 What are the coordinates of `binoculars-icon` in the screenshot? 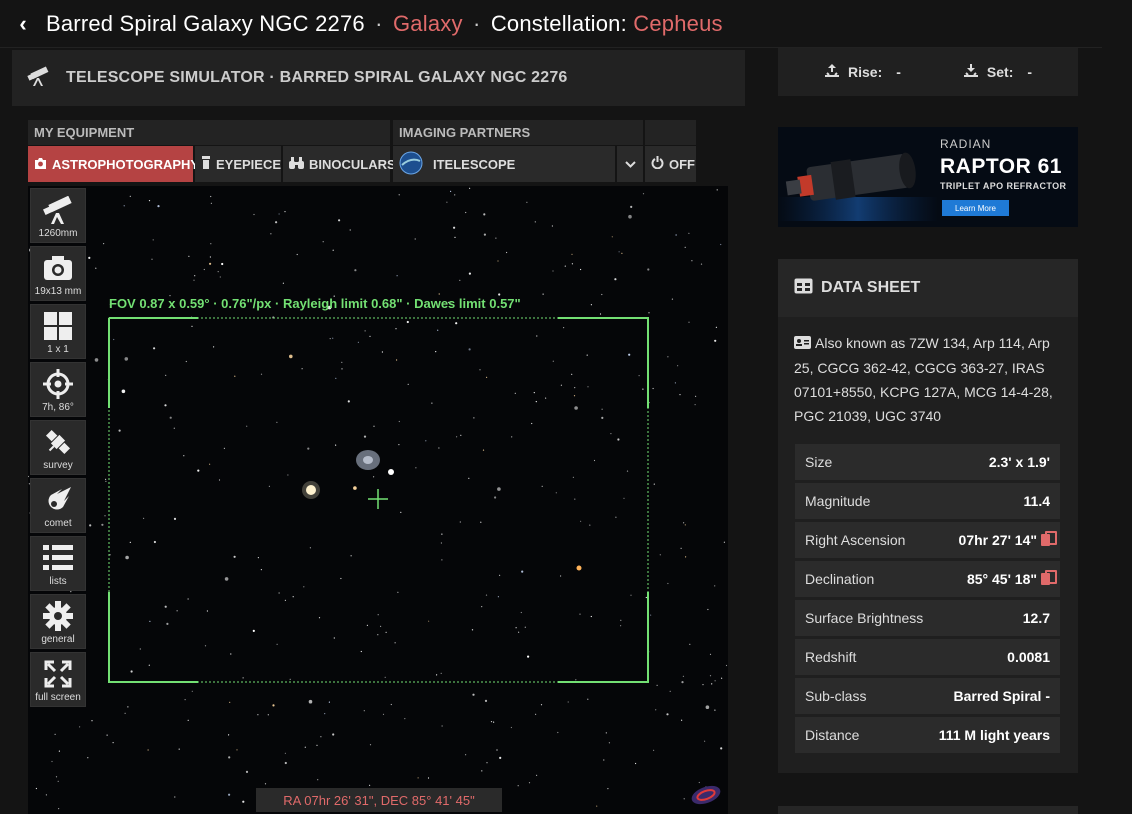 It's located at (296, 164).